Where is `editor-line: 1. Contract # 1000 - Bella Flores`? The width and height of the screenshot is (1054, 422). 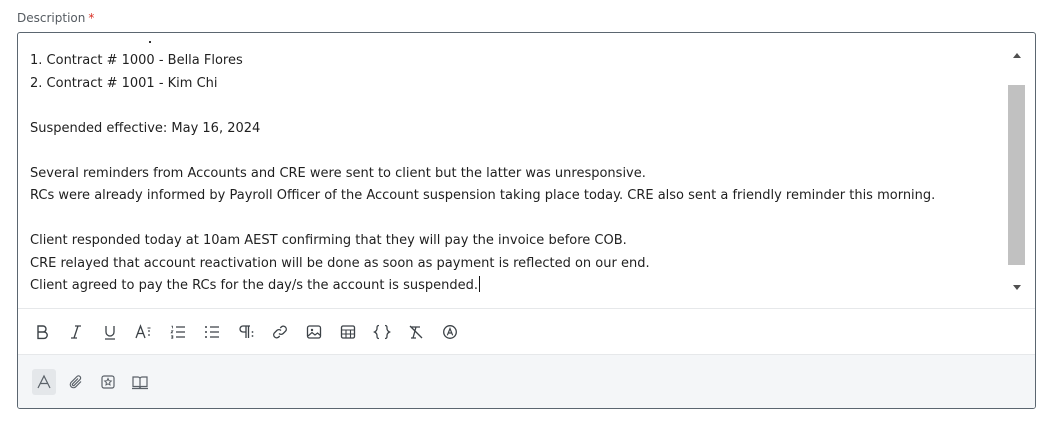 editor-line: 1. Contract # 1000 - Bella Flores is located at coordinates (136, 60).